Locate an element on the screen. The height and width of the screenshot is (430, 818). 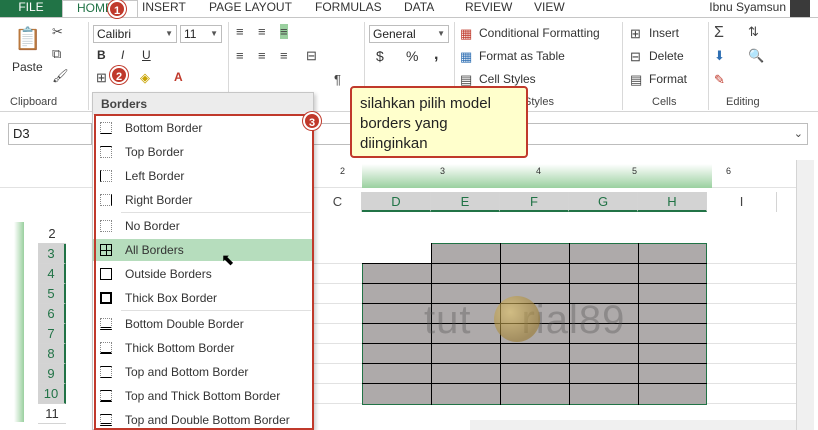
borders-menu-title: Borders is located at coordinates (203, 104).